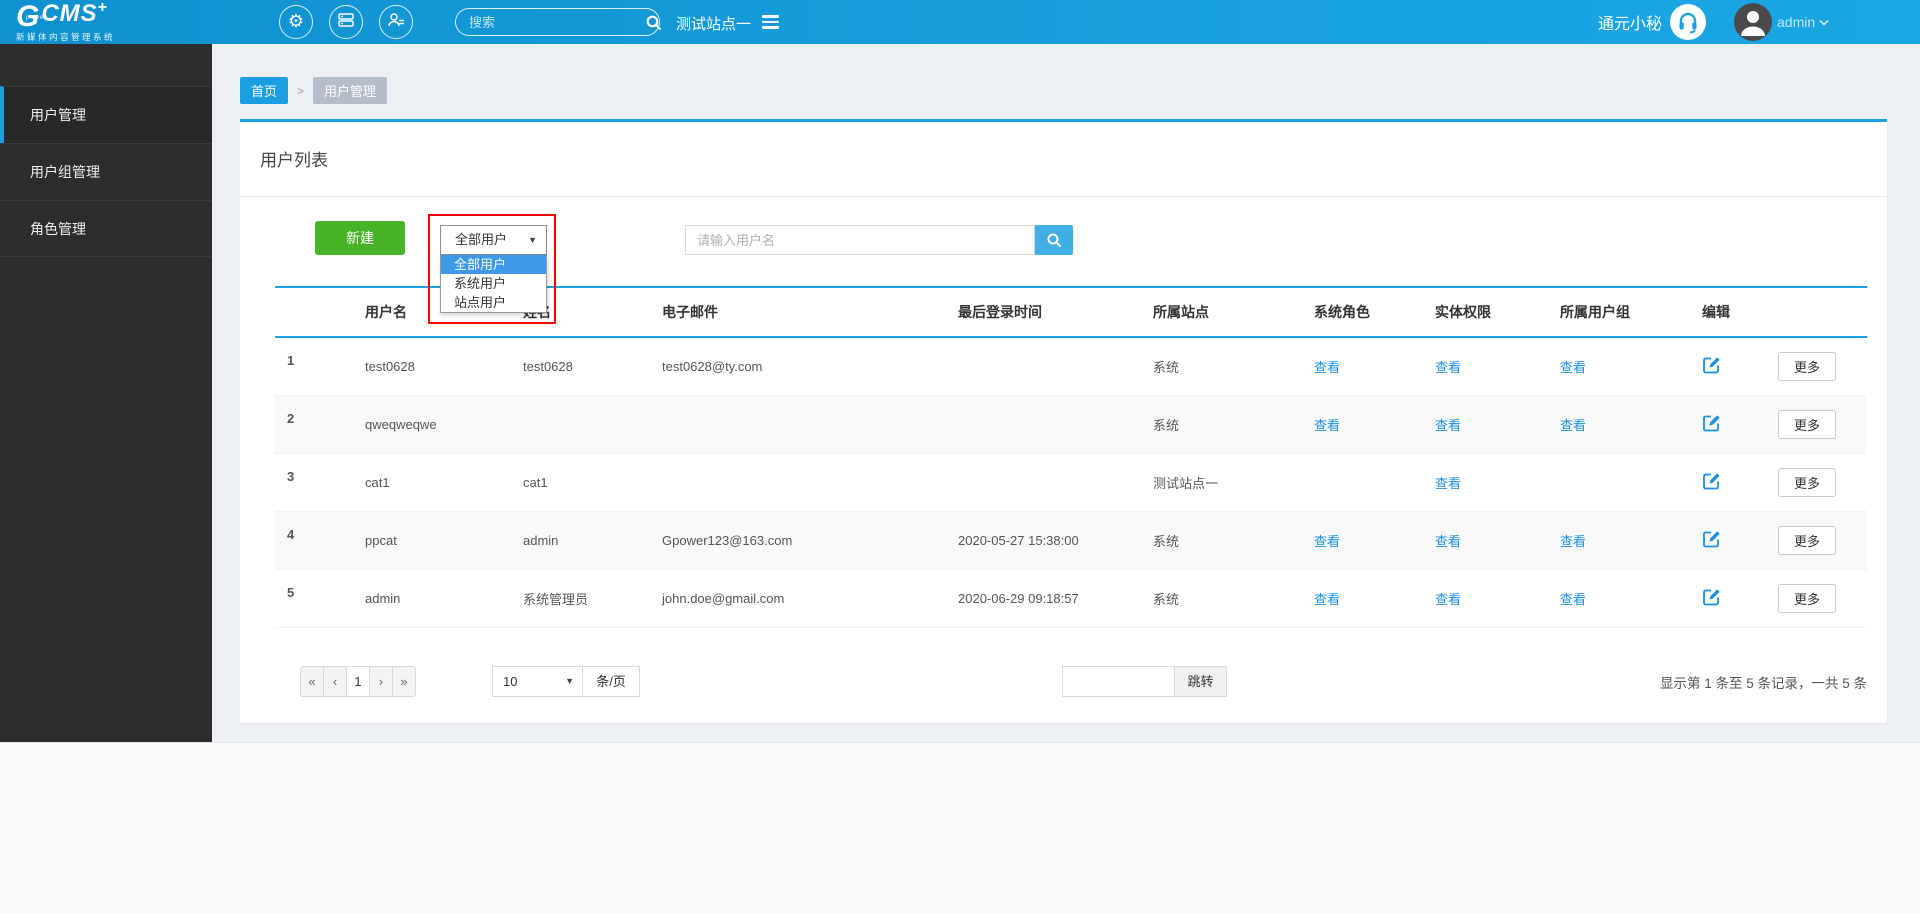 Image resolution: width=1920 pixels, height=914 pixels. What do you see at coordinates (537, 681) in the screenshot?
I see `page-size-select: 10 ▼` at bounding box center [537, 681].